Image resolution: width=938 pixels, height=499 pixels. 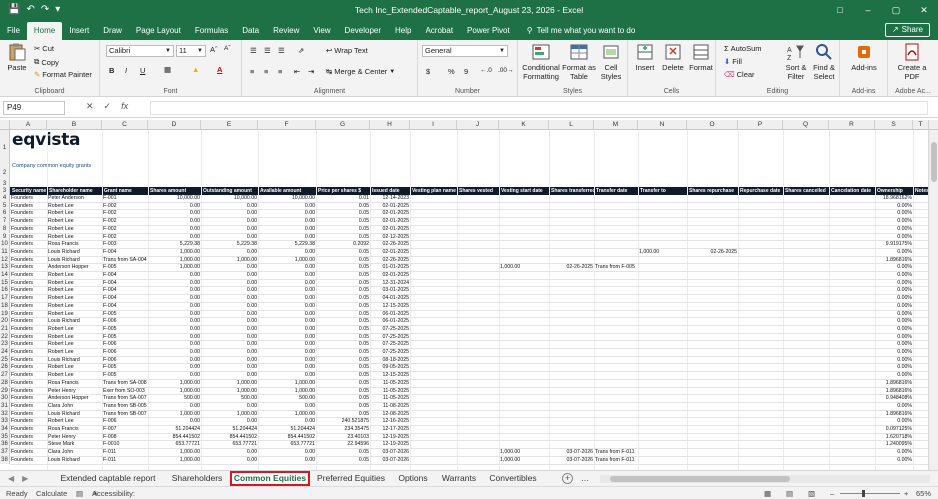 I want to click on row-header: 33, so click(x=5, y=422).